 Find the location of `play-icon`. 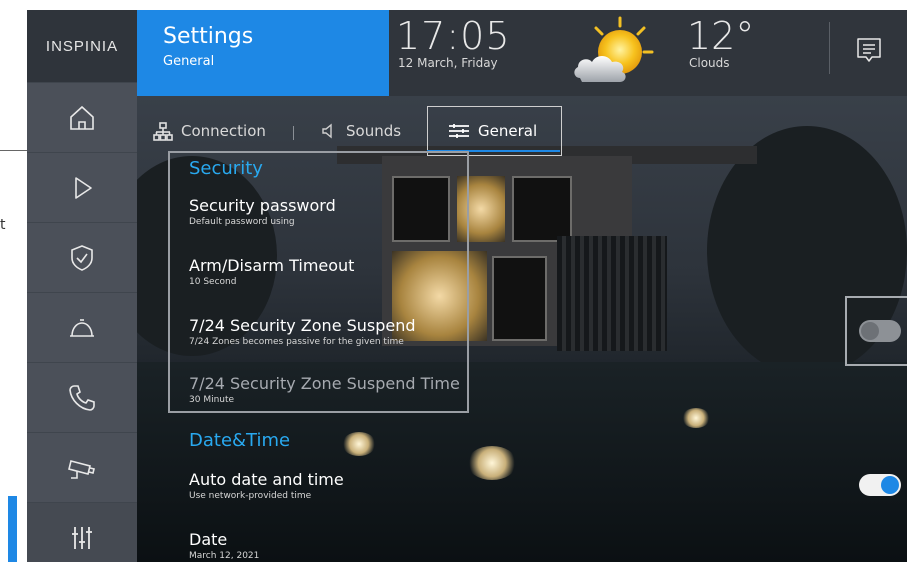

play-icon is located at coordinates (83, 187).